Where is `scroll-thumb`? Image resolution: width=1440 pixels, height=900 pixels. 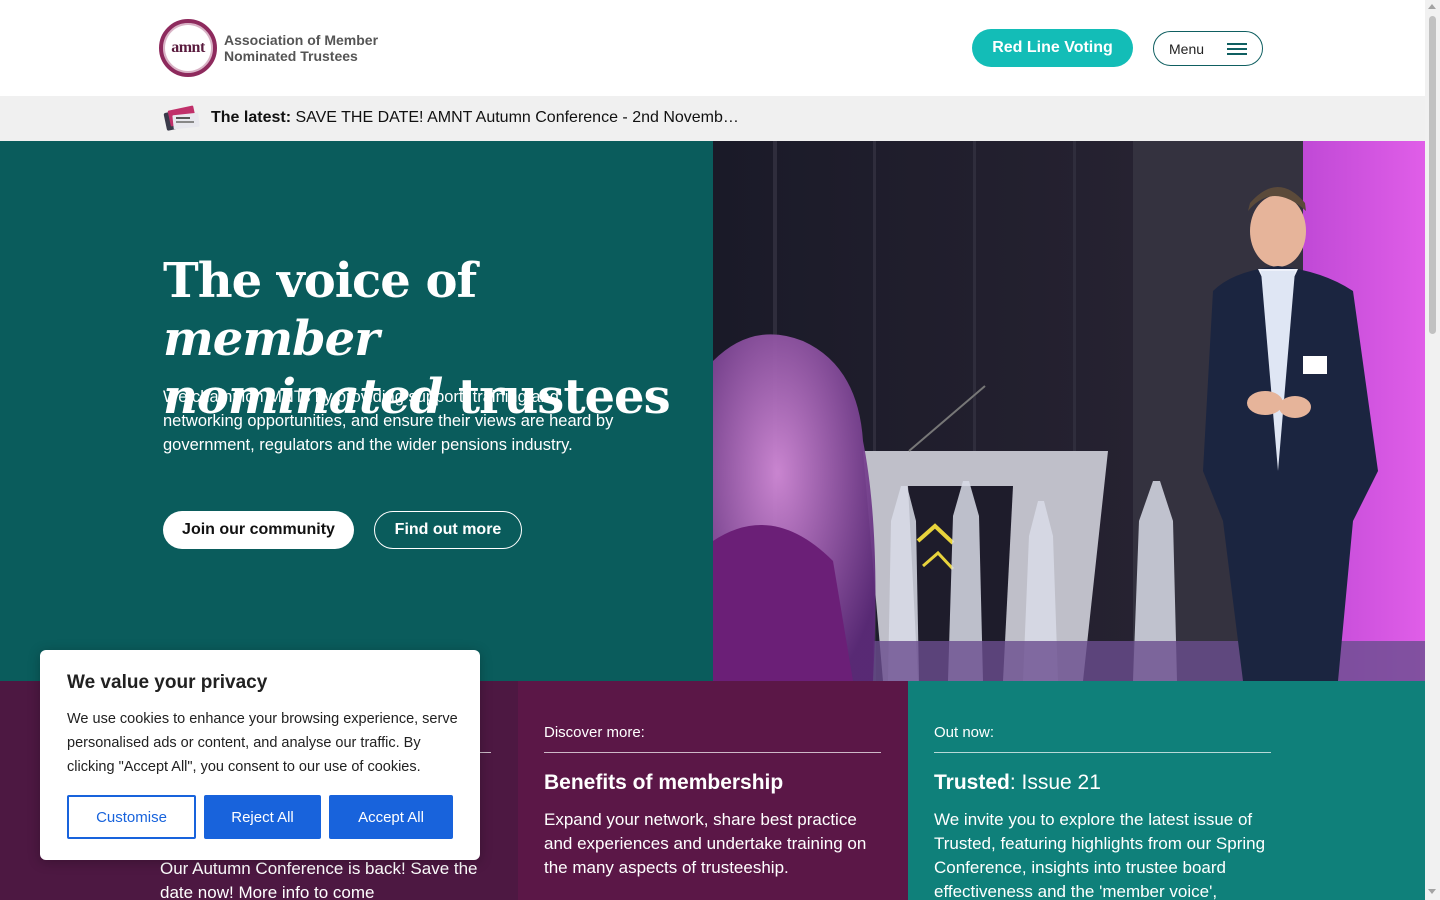 scroll-thumb is located at coordinates (1432, 175).